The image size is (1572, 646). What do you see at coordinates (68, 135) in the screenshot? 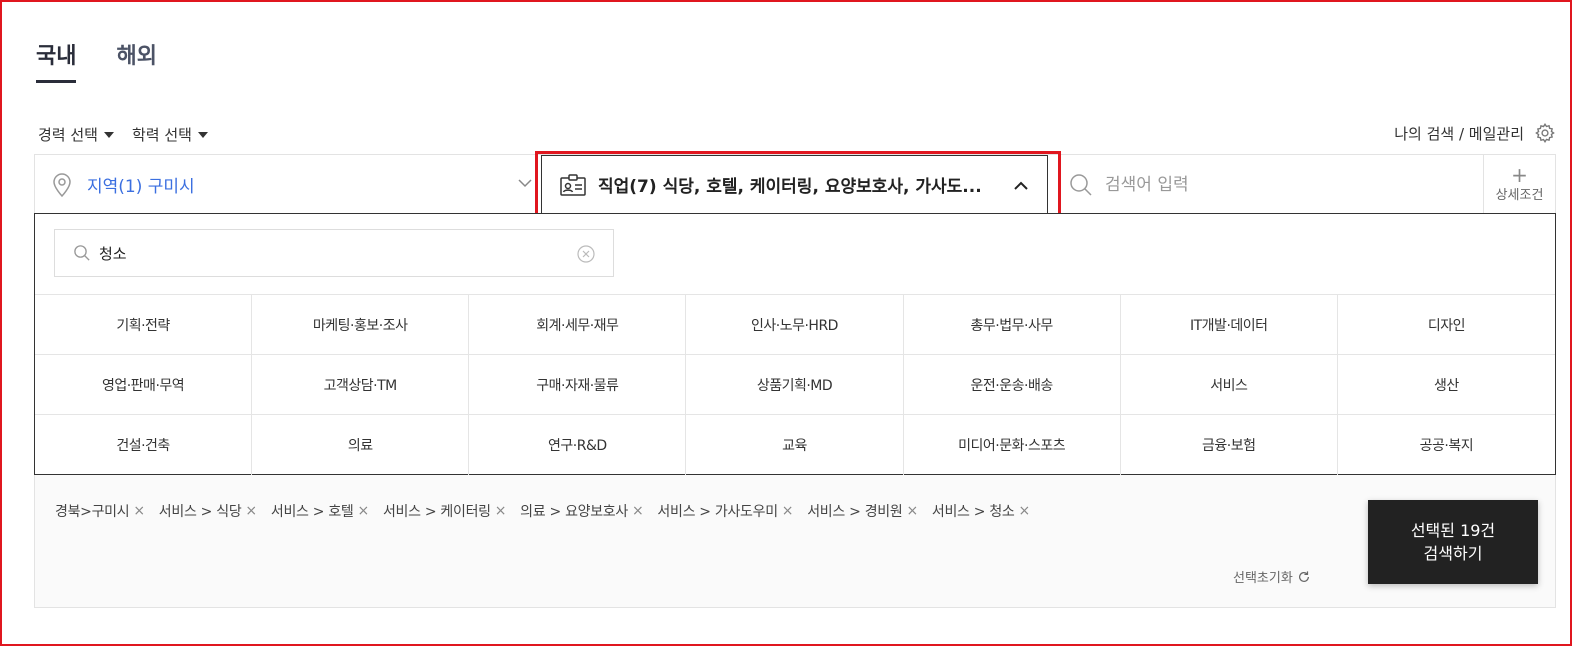
I see `career-dropdown-label: 경력 선택` at bounding box center [68, 135].